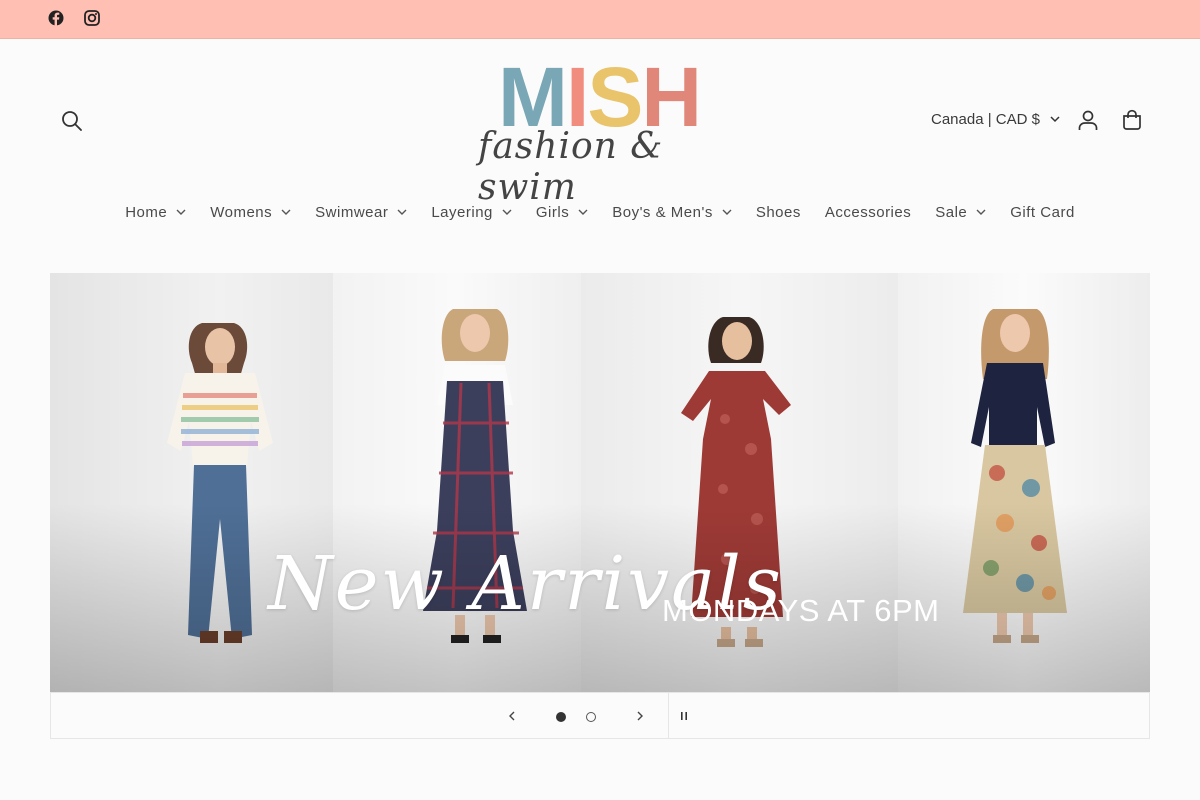 The image size is (1200, 800). Describe the element at coordinates (671, 97) in the screenshot. I see `logo-letter: H` at that location.